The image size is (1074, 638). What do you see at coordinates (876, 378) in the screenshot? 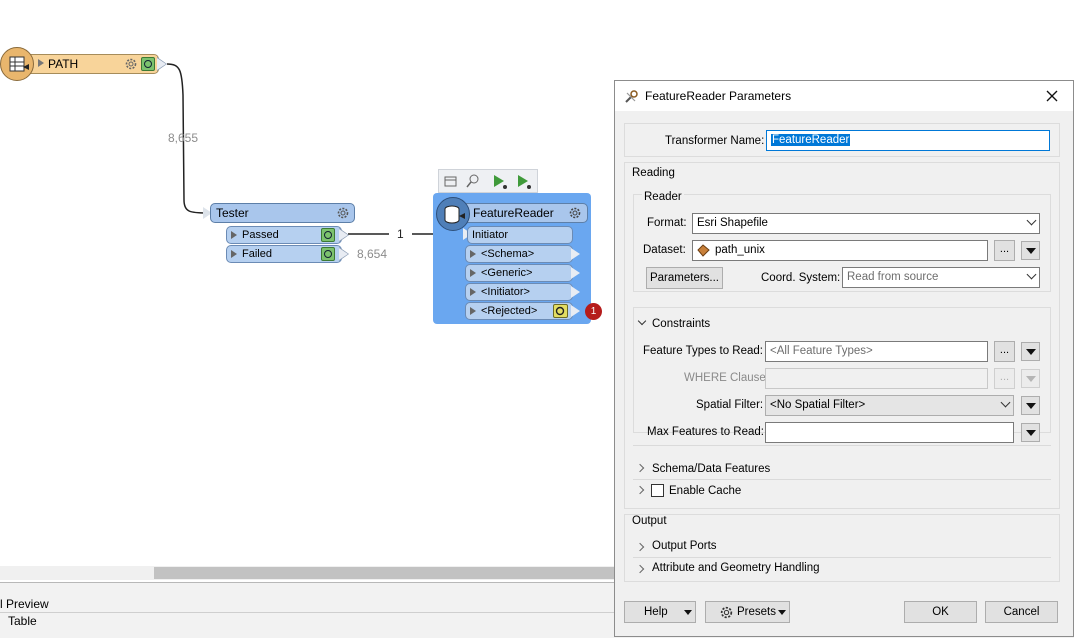
I see `where-clause-input` at bounding box center [876, 378].